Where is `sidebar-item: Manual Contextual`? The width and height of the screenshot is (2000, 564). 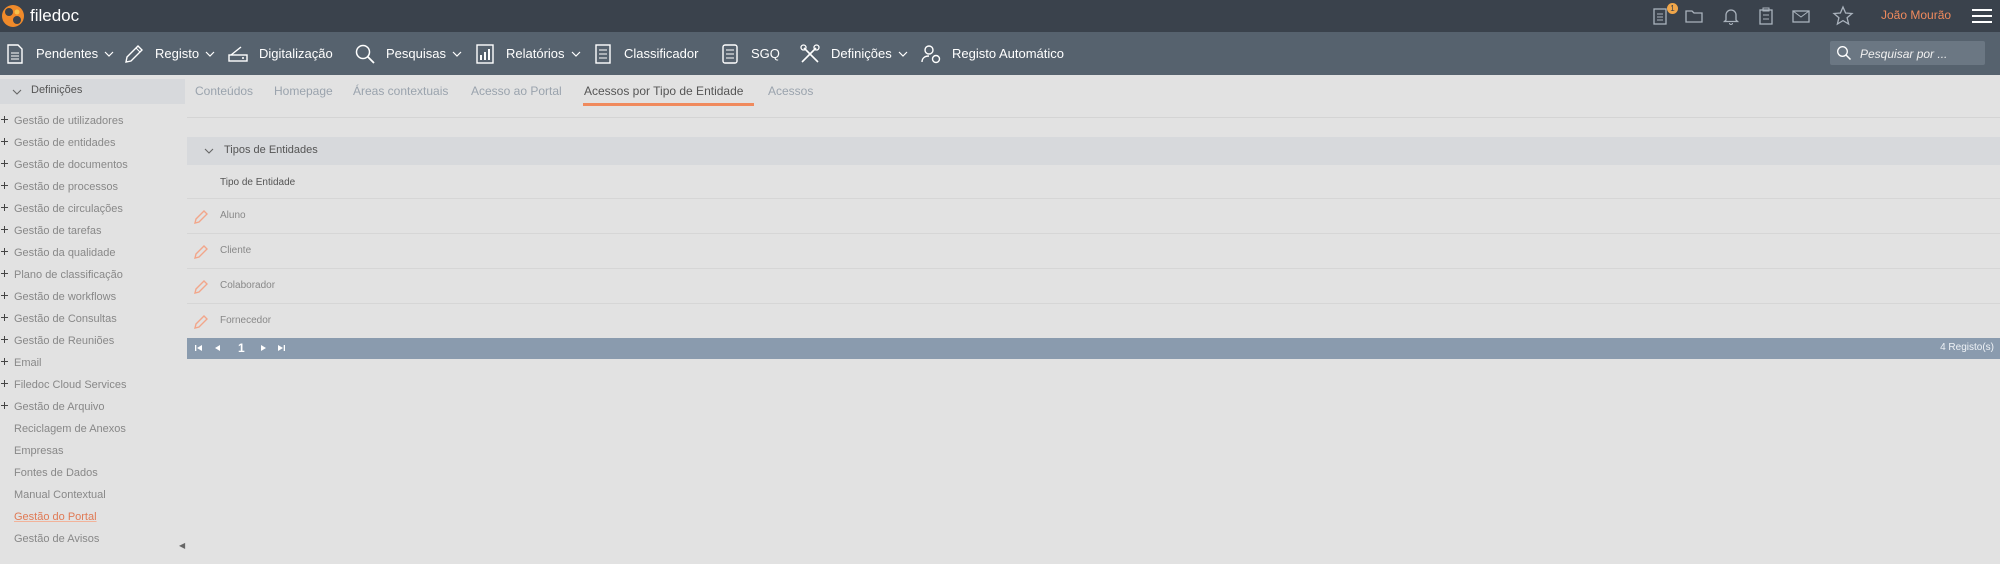 sidebar-item: Manual Contextual is located at coordinates (92, 495).